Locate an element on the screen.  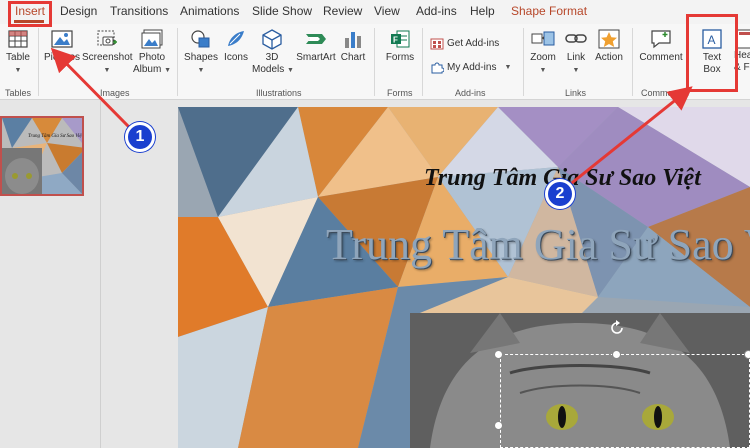
slide-thumbnail-1: Trung Tâm Gia Sư Sao Việt is located at coordinates (42, 156).